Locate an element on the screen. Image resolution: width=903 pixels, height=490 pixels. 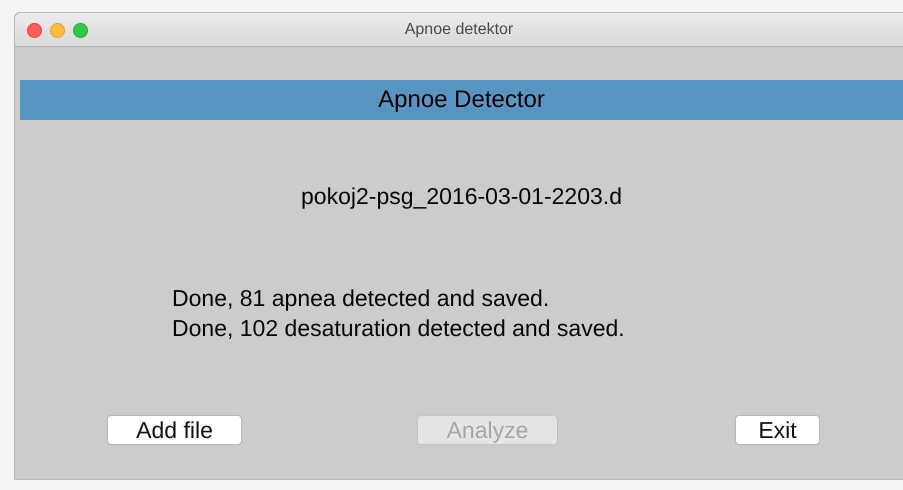
app-title: Apnoe Detector is located at coordinates (461, 100).